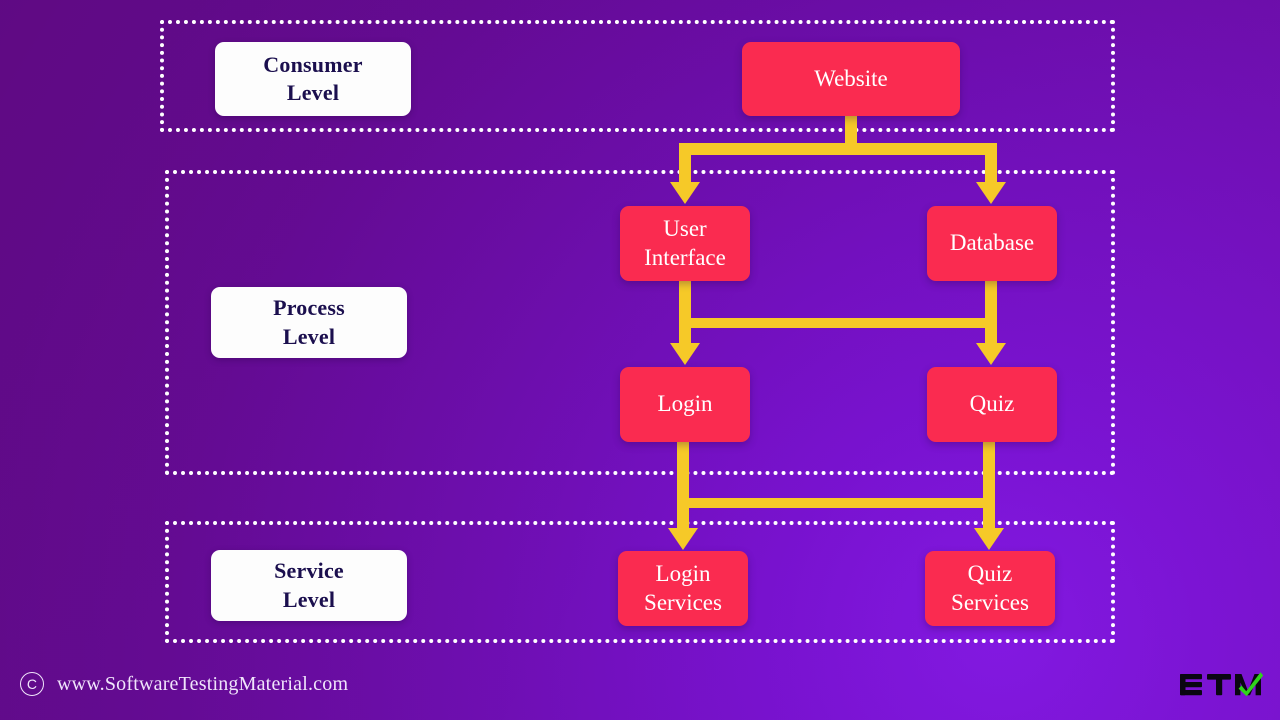 This screenshot has height=720, width=1280. I want to click on node-user-interface: User Interface, so click(685, 243).